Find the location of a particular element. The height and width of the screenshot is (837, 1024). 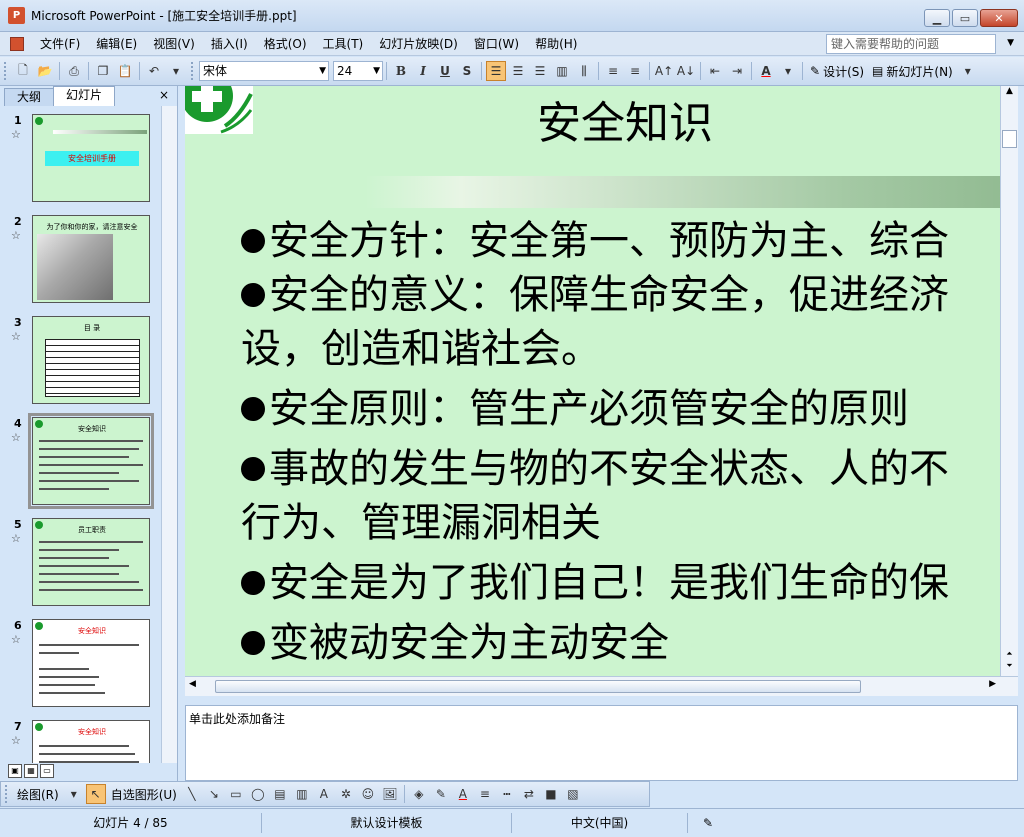

prev-next-slide-icon: ⏶ ⏷ is located at coordinates (1009, 661).